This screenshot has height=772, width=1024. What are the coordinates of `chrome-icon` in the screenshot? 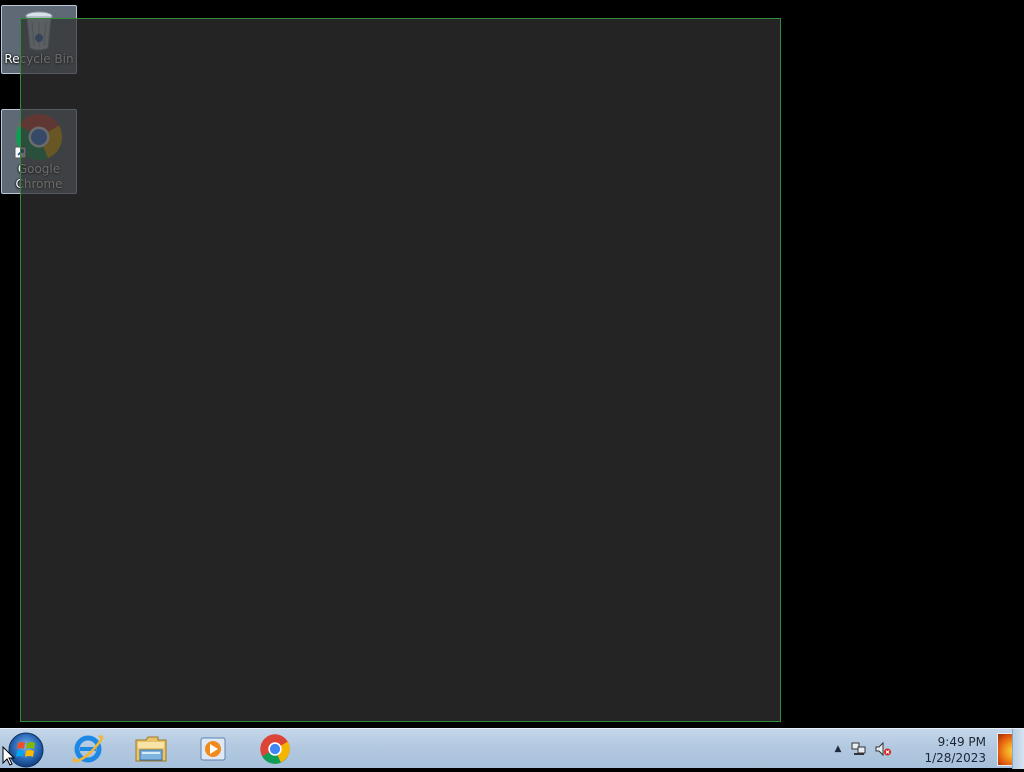 It's located at (275, 749).